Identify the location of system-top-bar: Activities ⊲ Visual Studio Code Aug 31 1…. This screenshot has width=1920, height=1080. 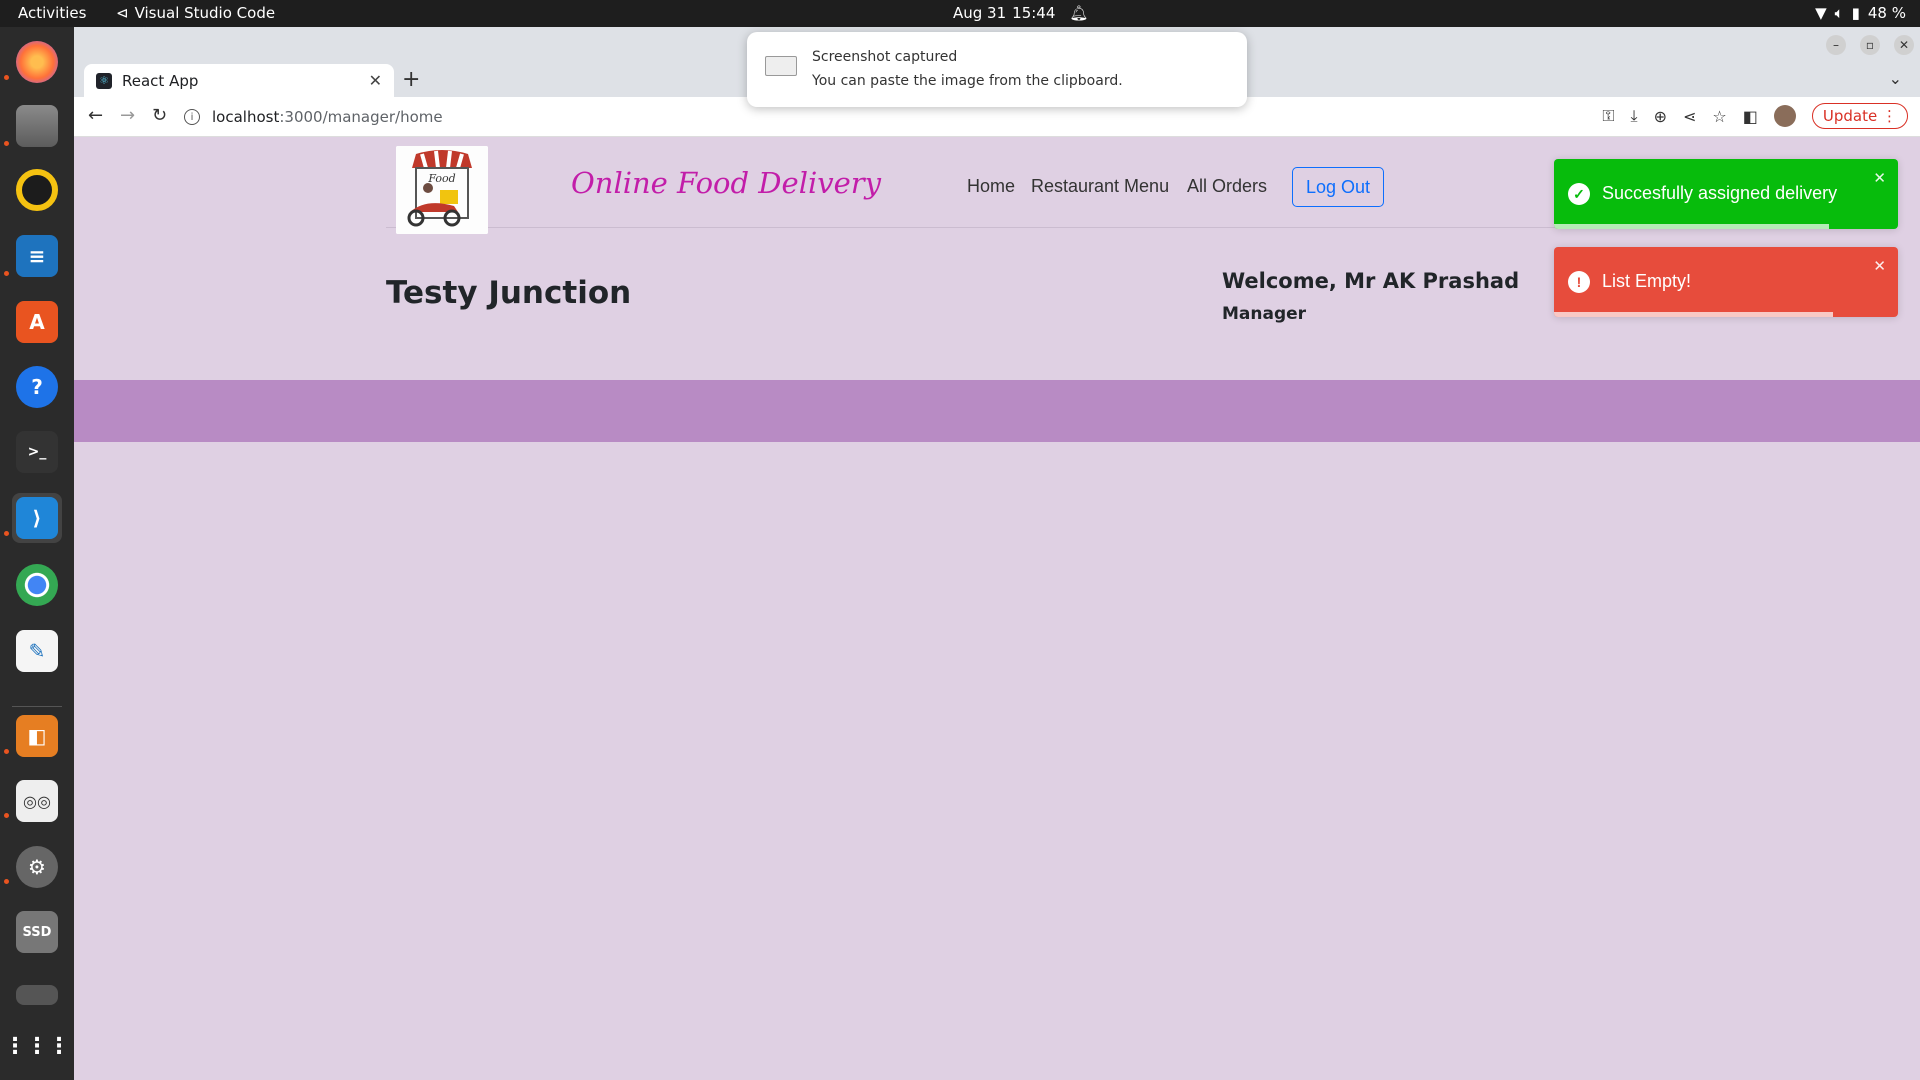
(960, 13).